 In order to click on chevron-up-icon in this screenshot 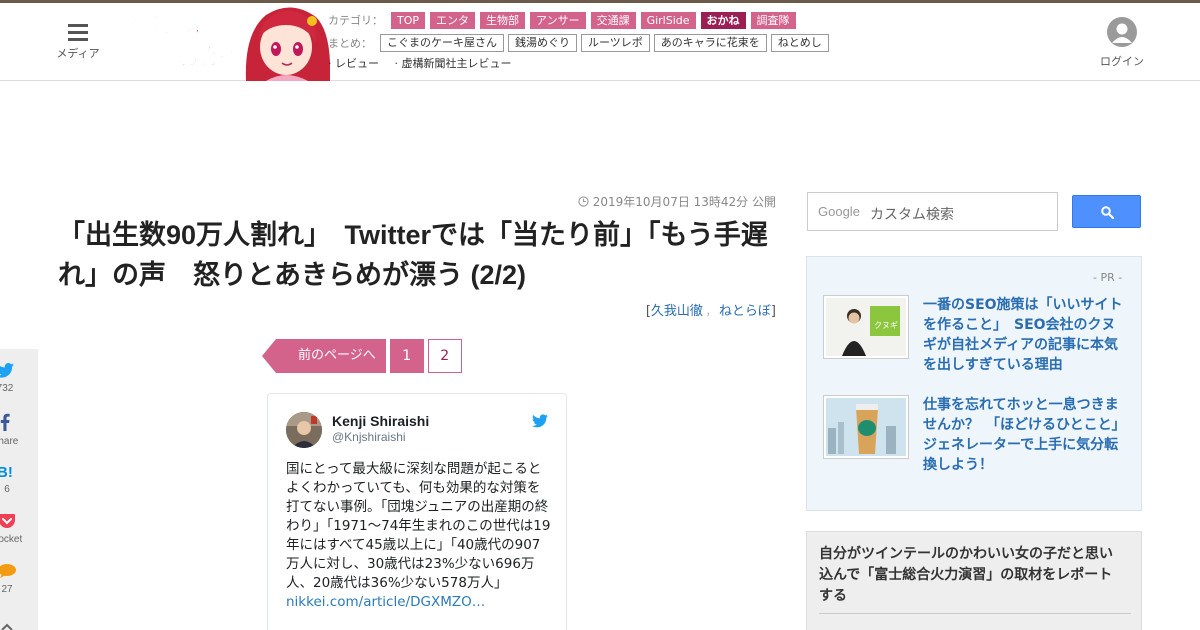, I will do `click(7, 626)`.